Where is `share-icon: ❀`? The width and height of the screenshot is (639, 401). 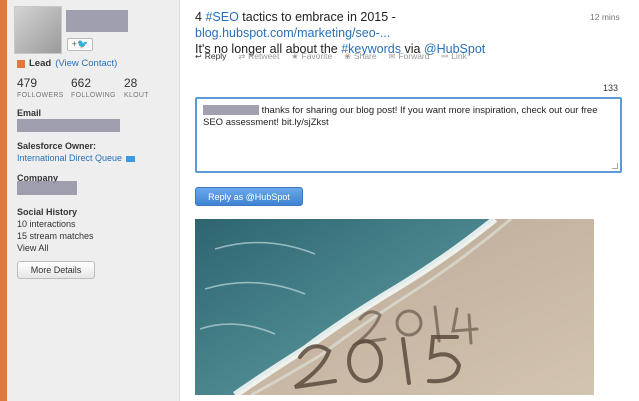 share-icon: ❀ is located at coordinates (347, 56).